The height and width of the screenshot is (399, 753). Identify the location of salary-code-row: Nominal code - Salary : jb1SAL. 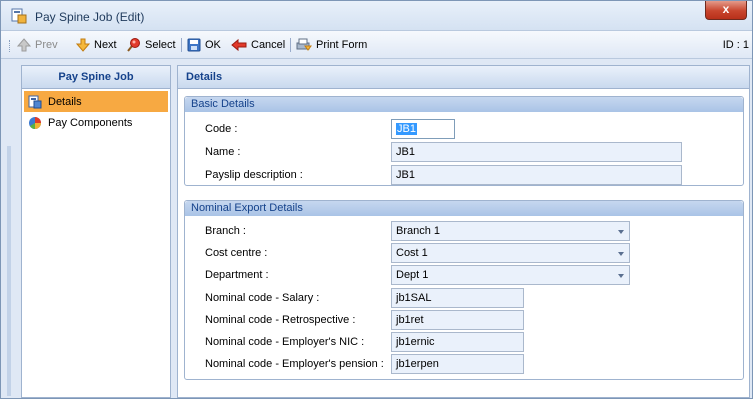
(464, 298).